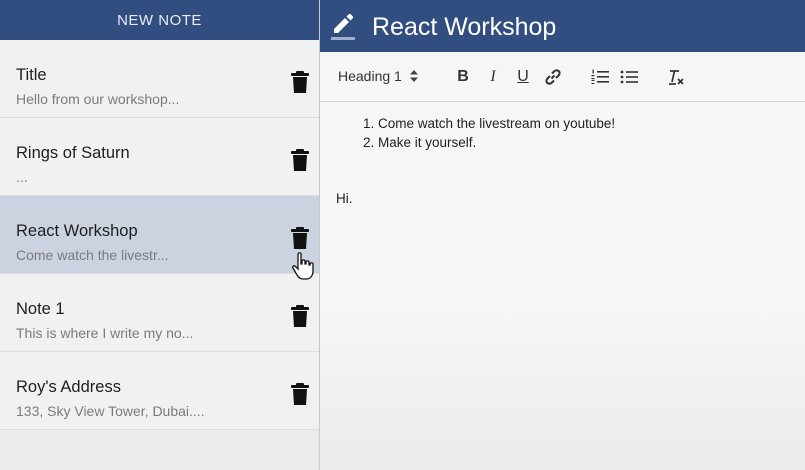 The image size is (805, 470). What do you see at coordinates (370, 76) in the screenshot?
I see `heading-select-label: Heading 1` at bounding box center [370, 76].